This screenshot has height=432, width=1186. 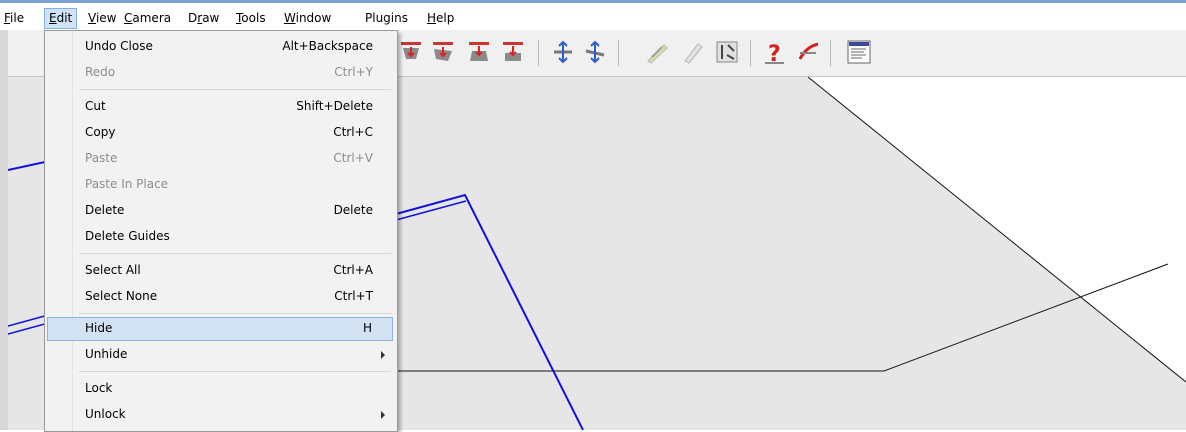 I want to click on align-bottom-icon, so click(x=479, y=52).